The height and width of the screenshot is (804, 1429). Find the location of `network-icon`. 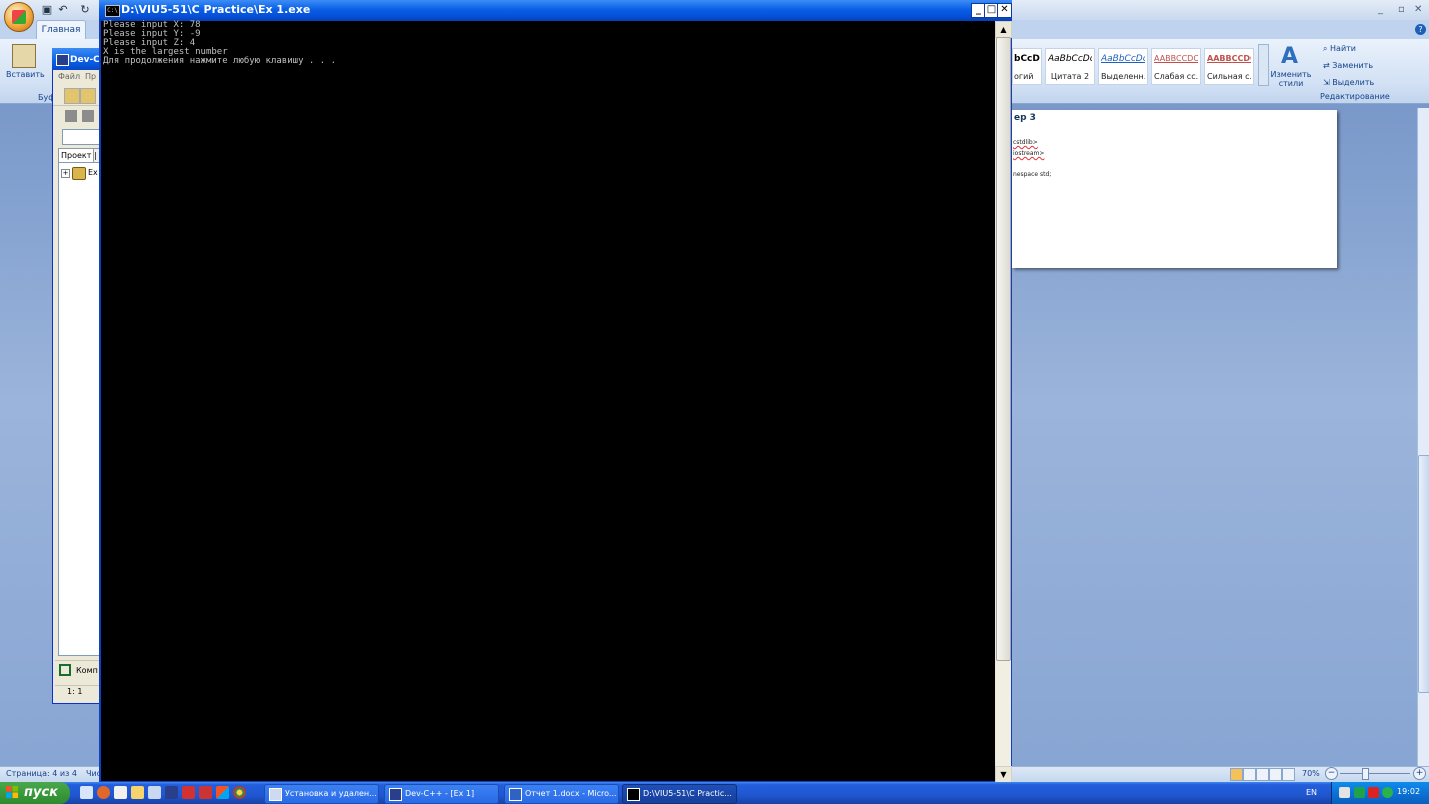

network-icon is located at coordinates (1344, 792).